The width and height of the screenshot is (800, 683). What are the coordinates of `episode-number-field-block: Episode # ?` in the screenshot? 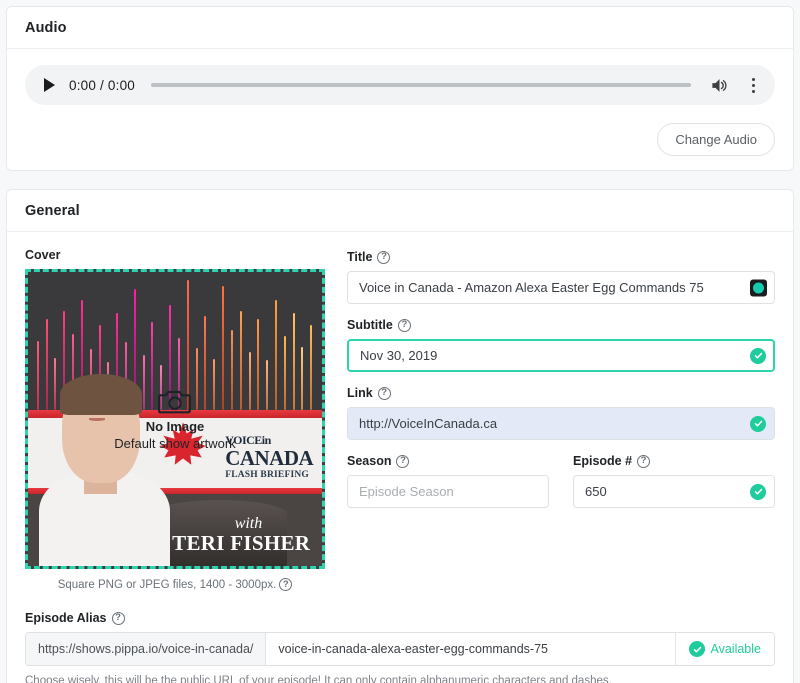 It's located at (674, 481).